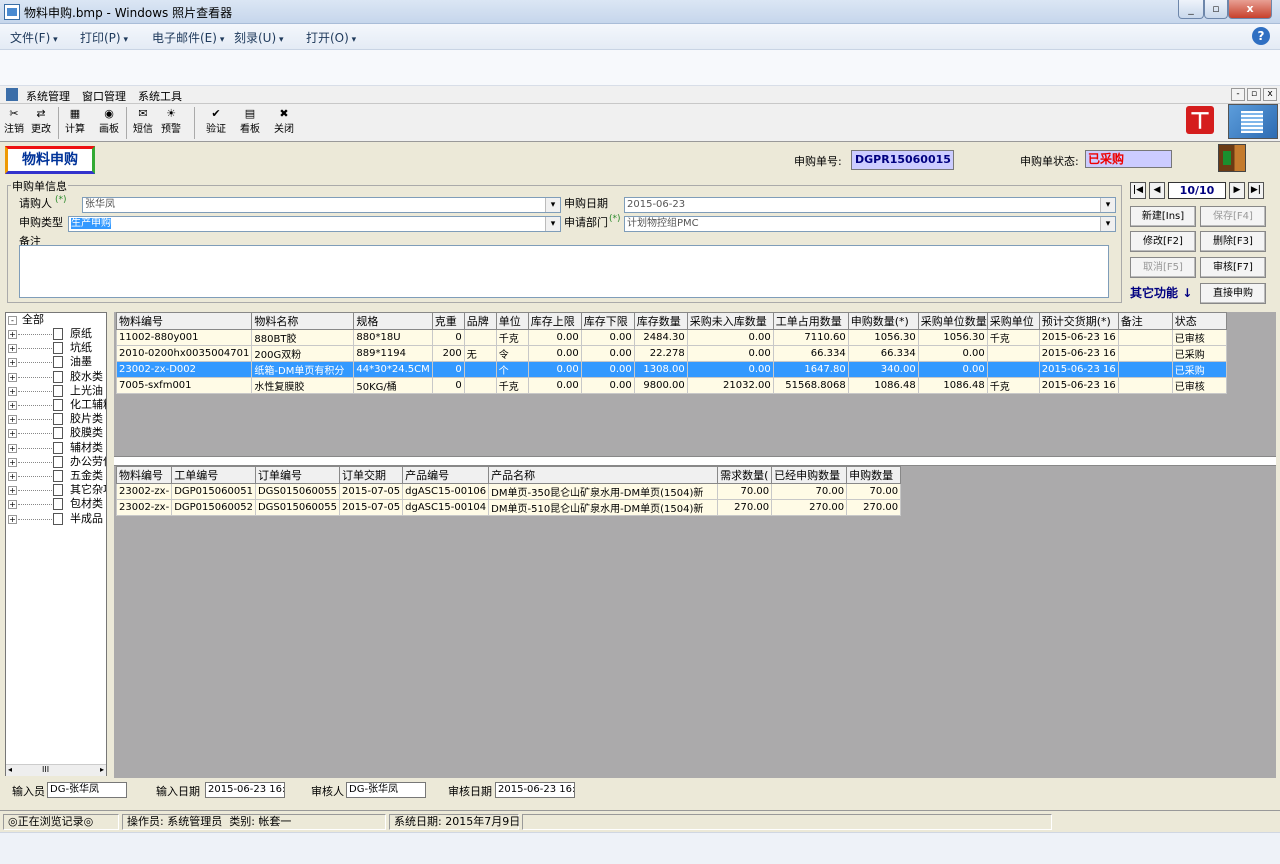 The height and width of the screenshot is (864, 1280). Describe the element at coordinates (1232, 158) in the screenshot. I see `exit-door-icon` at that location.